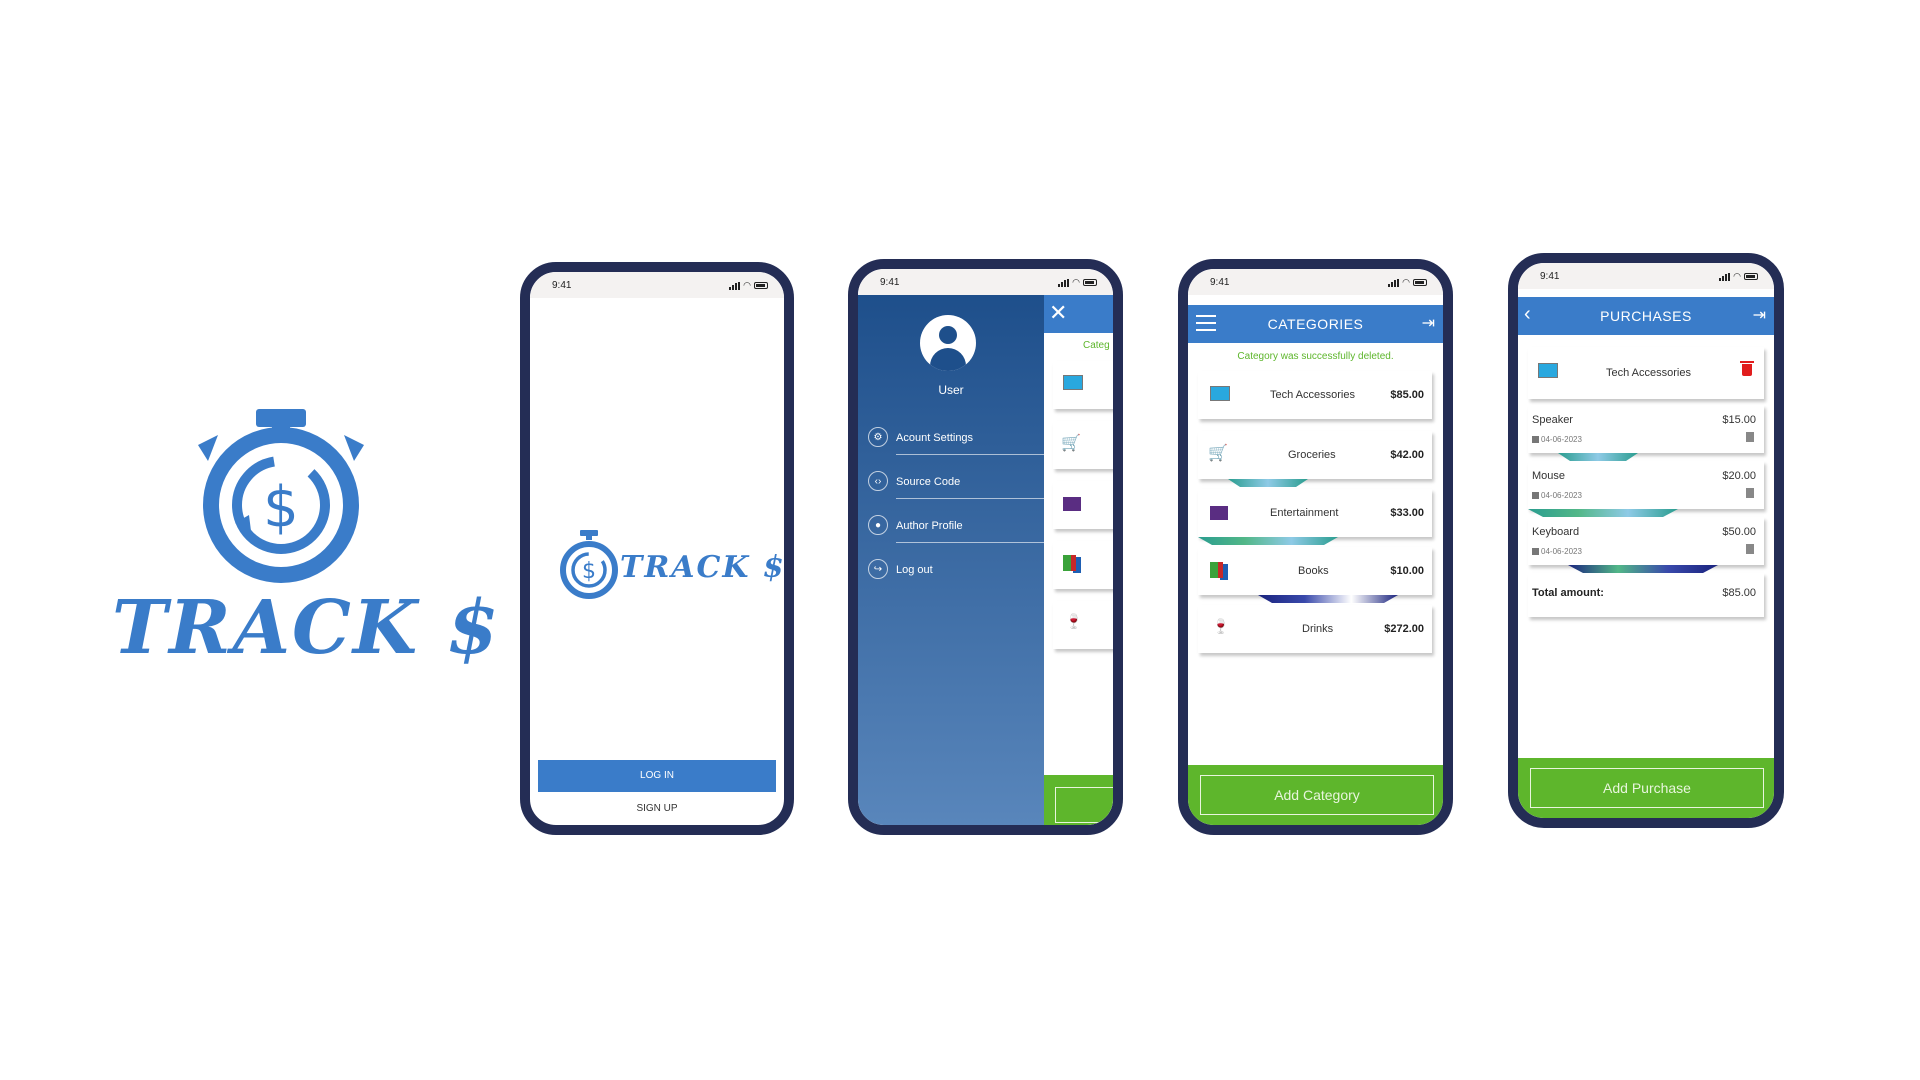  I want to click on page-title: PURCHASES, so click(1646, 316).